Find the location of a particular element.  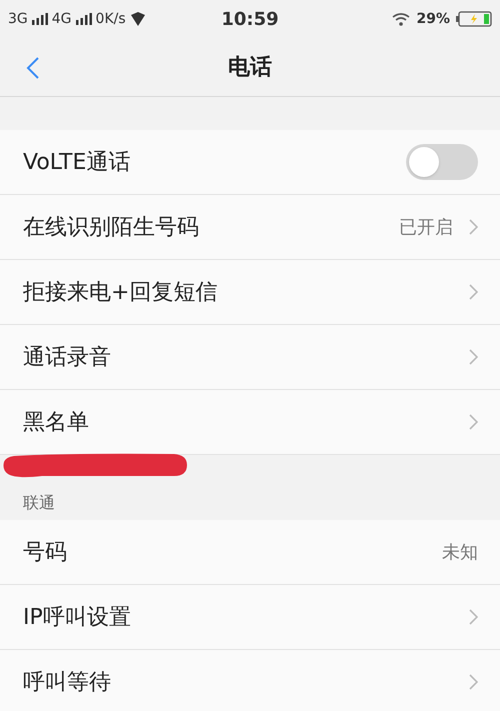

status-text: 4G is located at coordinates (62, 19).